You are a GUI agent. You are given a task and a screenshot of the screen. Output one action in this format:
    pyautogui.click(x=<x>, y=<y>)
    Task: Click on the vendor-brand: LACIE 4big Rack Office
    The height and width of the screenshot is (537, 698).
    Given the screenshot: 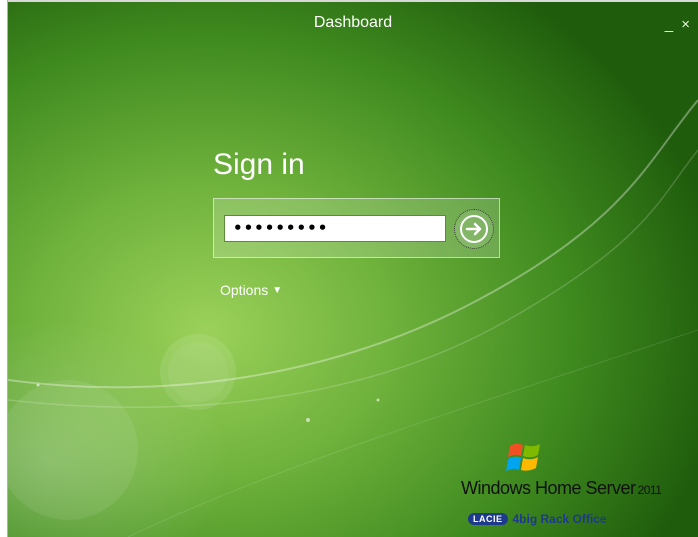 What is the action you would take?
    pyautogui.click(x=537, y=519)
    